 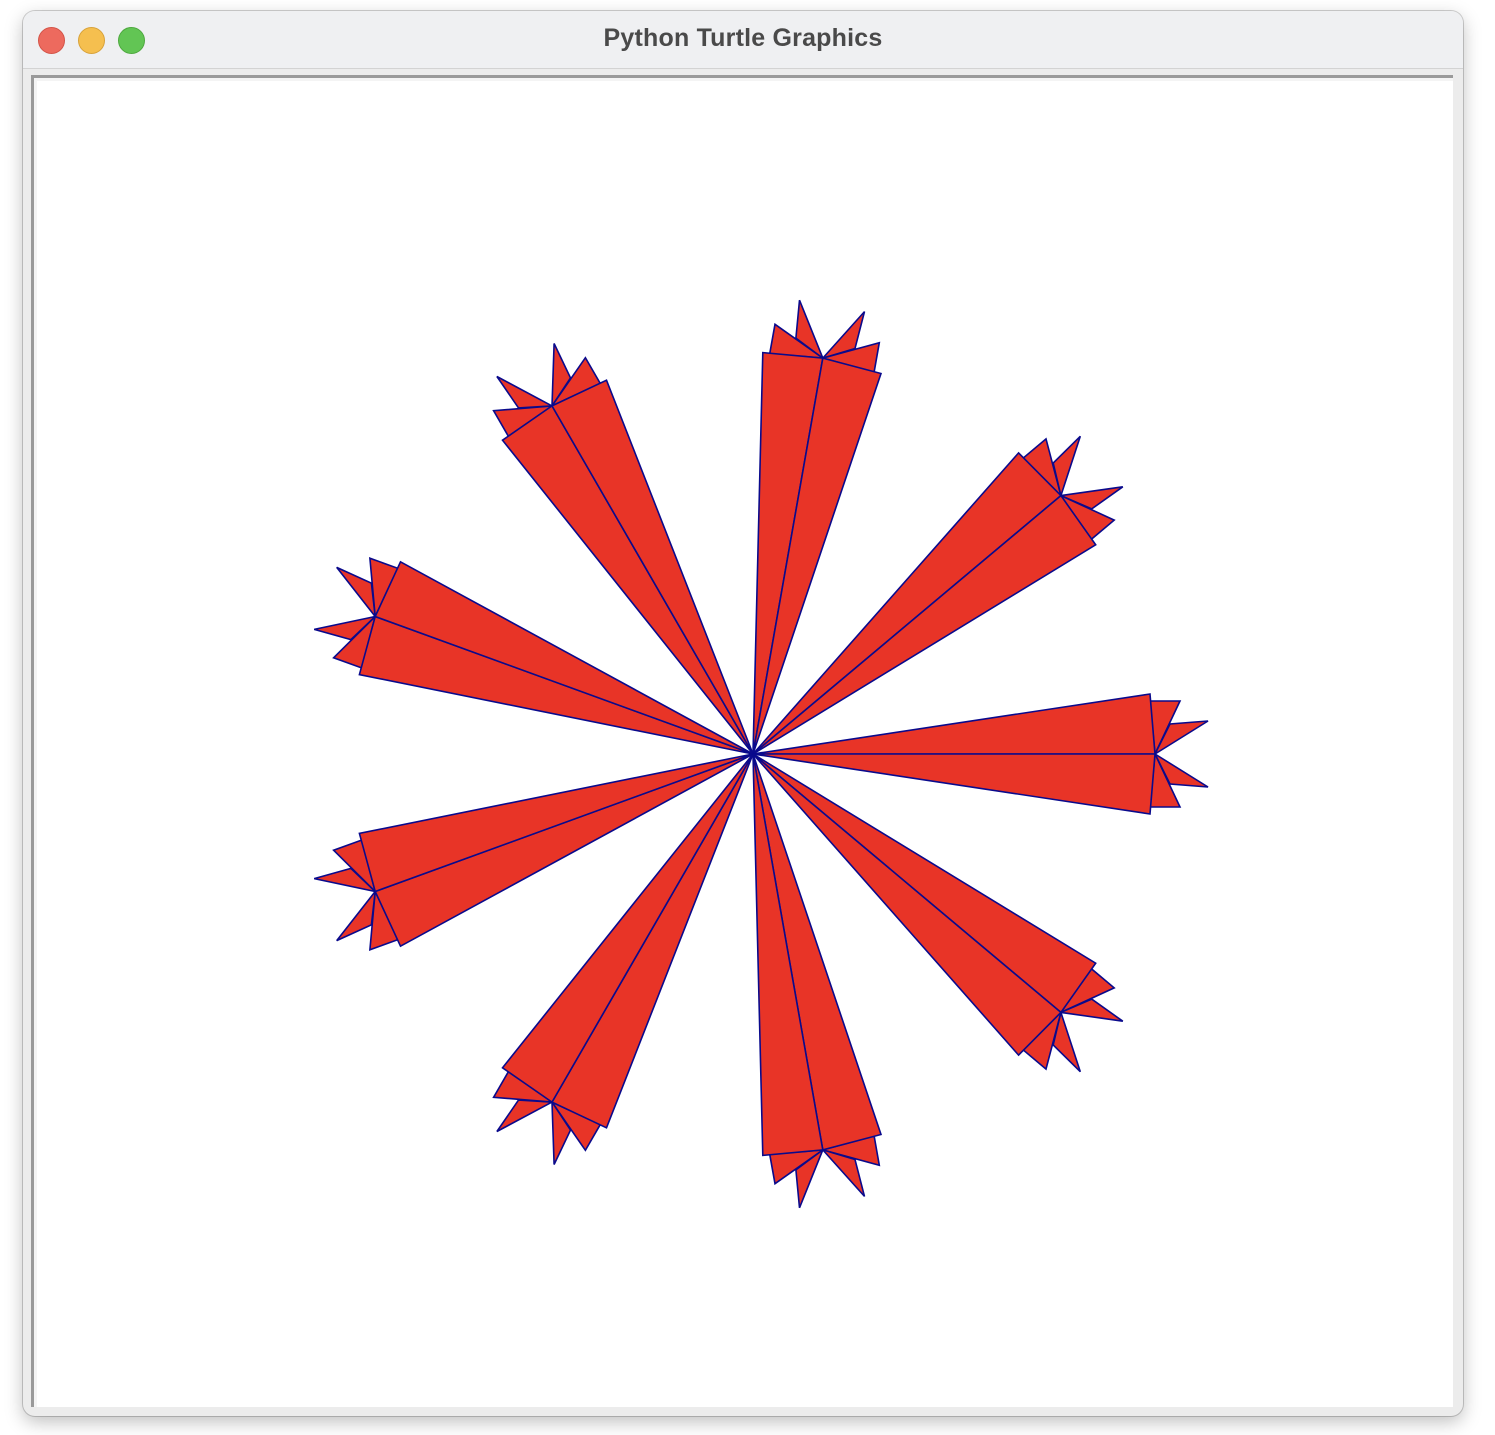 I want to click on window-title: Python Turtle Graphics, so click(x=743, y=38).